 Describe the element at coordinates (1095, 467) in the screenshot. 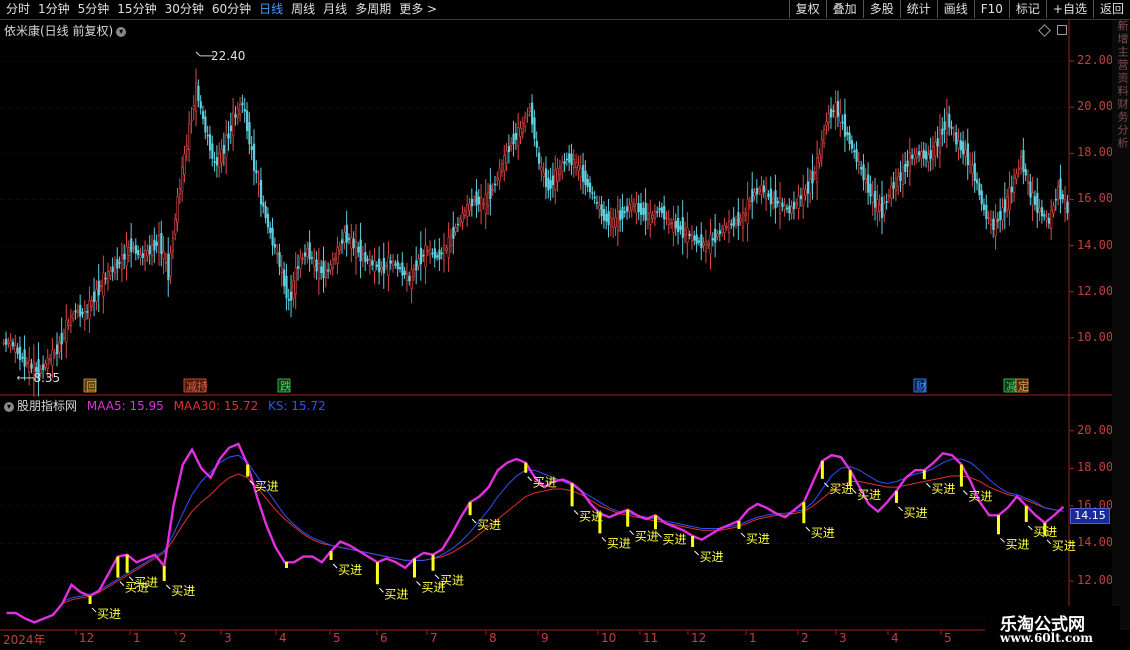

I see `y-tick-label: 18.00` at that location.